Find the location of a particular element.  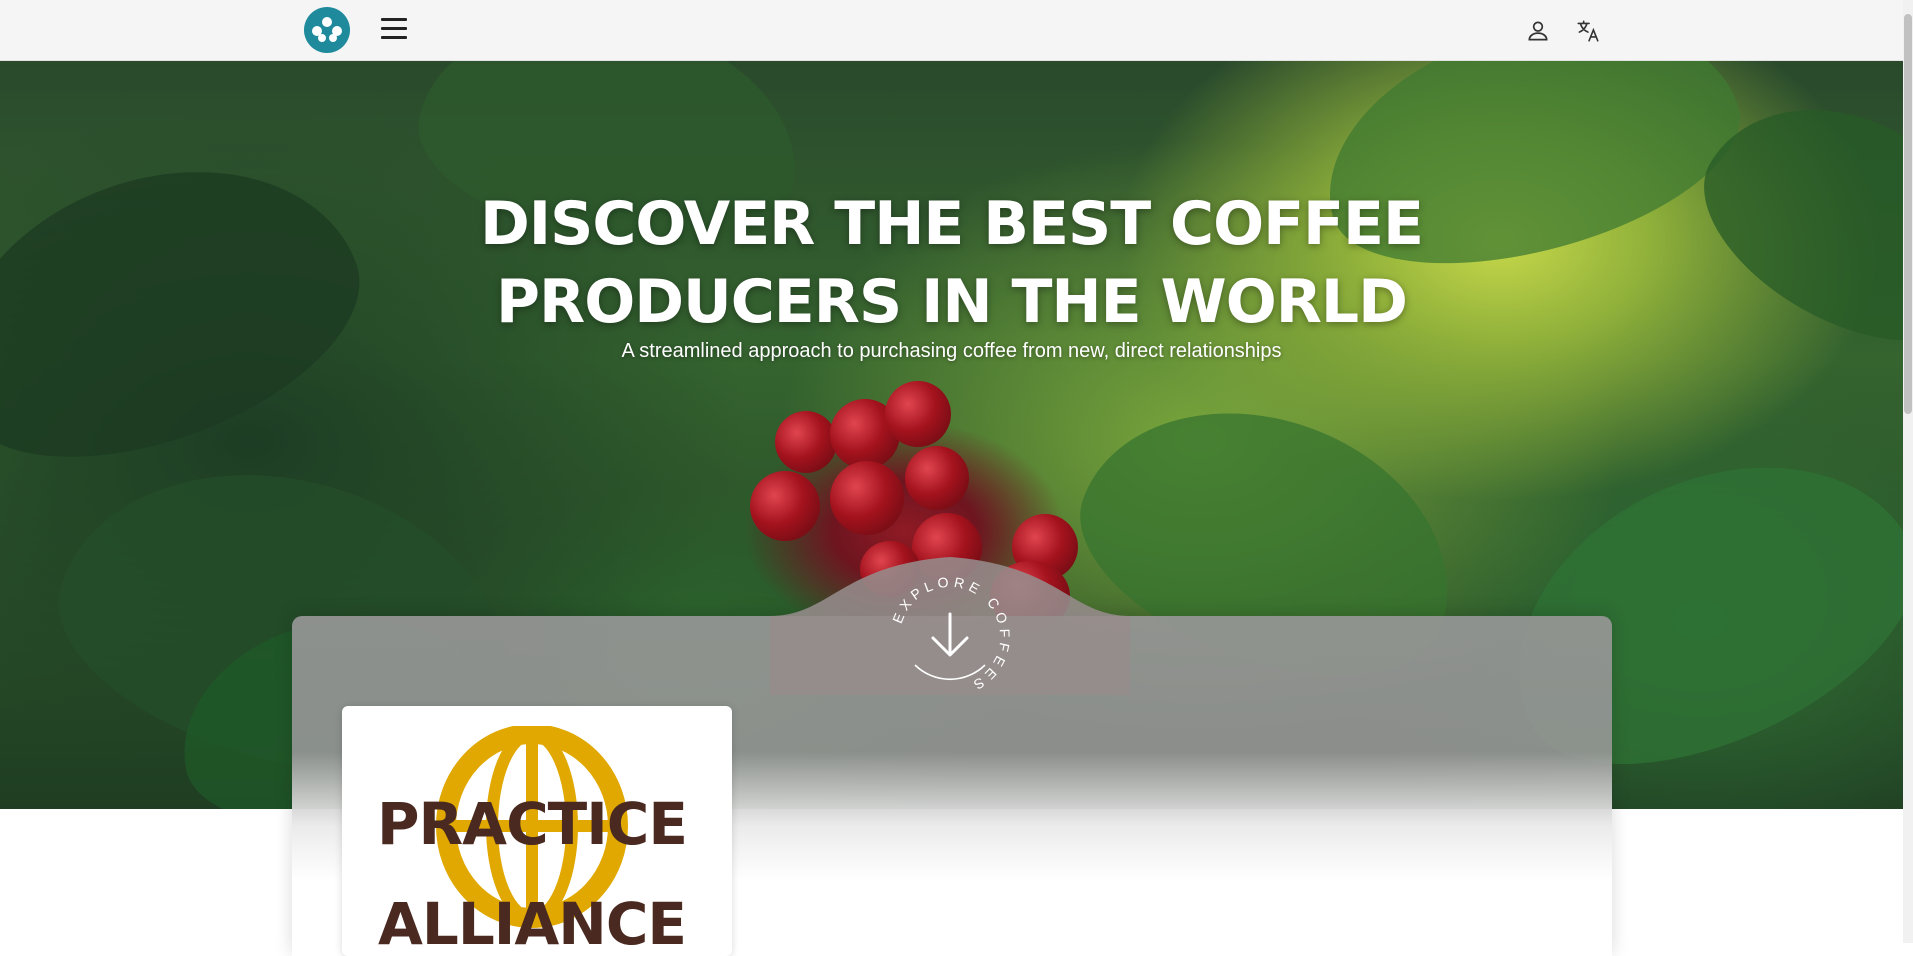

hero-title-line2: PRODUCERS IN THE WORLD is located at coordinates (952, 302).